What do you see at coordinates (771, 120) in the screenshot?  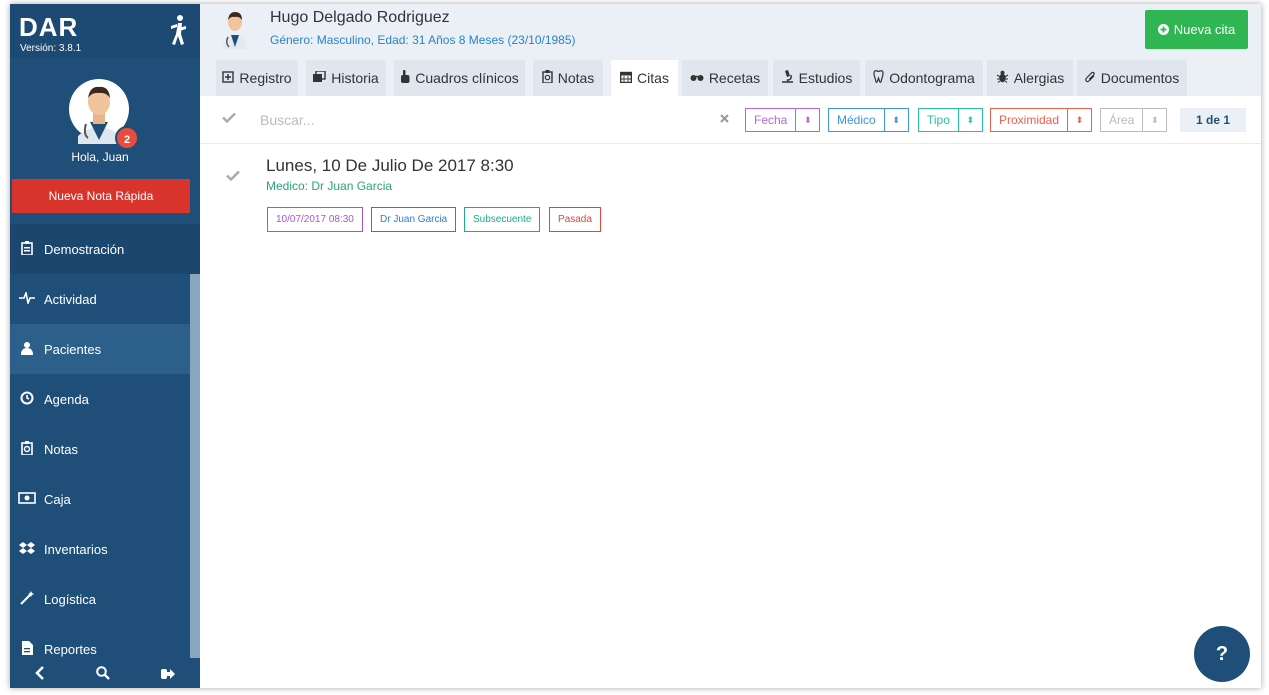 I see `filter-label: Fecha` at bounding box center [771, 120].